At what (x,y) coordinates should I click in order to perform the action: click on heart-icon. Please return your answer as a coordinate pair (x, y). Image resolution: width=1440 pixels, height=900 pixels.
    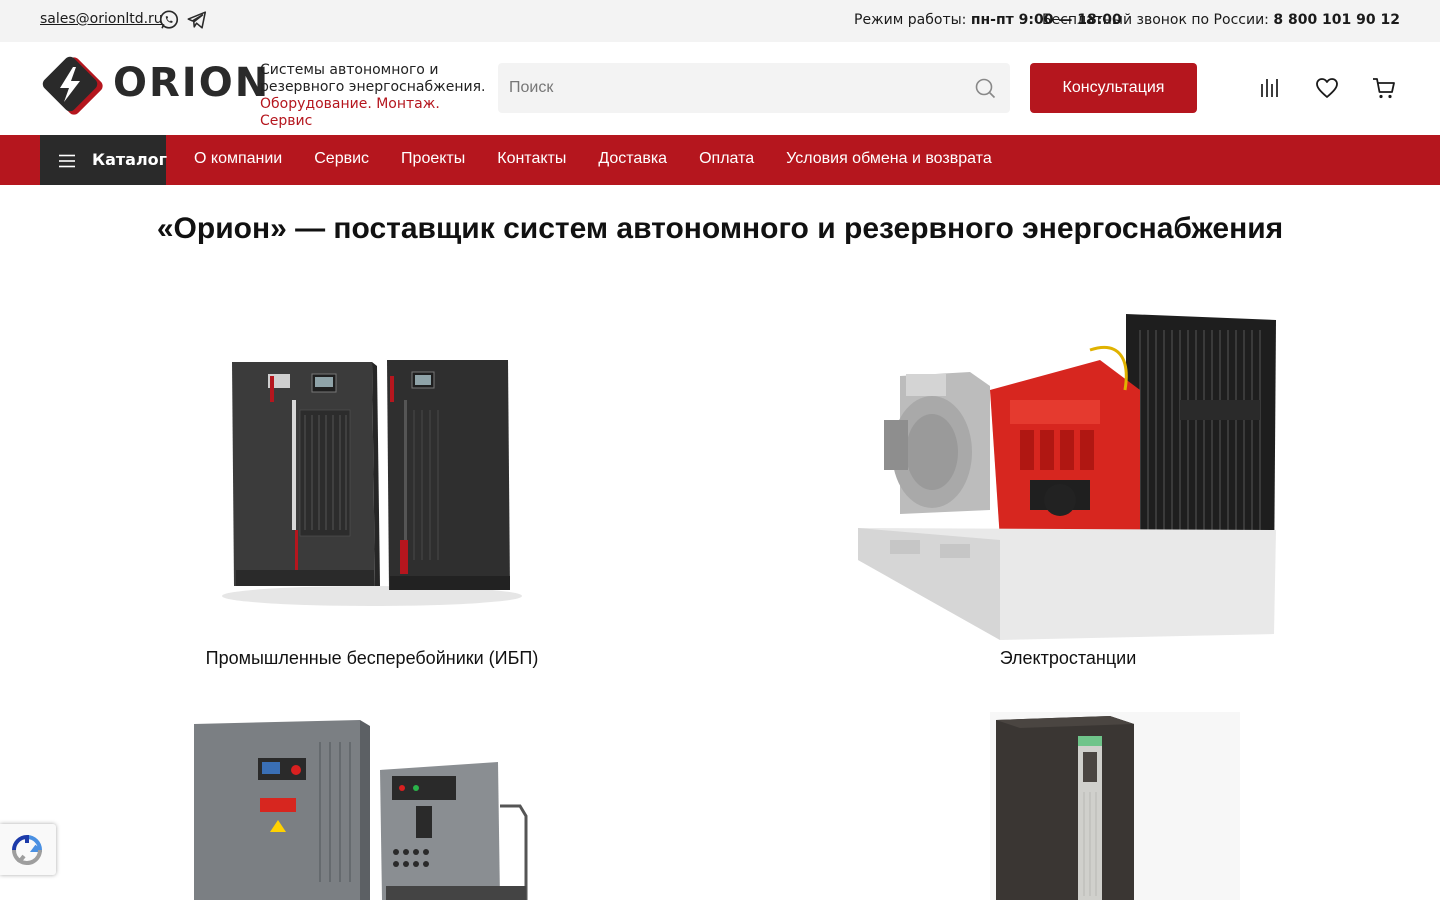
    Looking at the image, I should click on (1327, 88).